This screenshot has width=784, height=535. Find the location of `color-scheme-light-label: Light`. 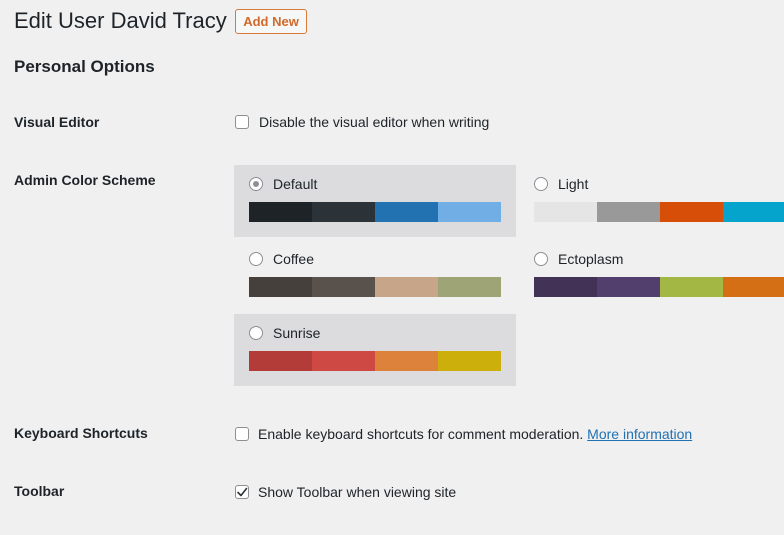

color-scheme-light-label: Light is located at coordinates (573, 184).